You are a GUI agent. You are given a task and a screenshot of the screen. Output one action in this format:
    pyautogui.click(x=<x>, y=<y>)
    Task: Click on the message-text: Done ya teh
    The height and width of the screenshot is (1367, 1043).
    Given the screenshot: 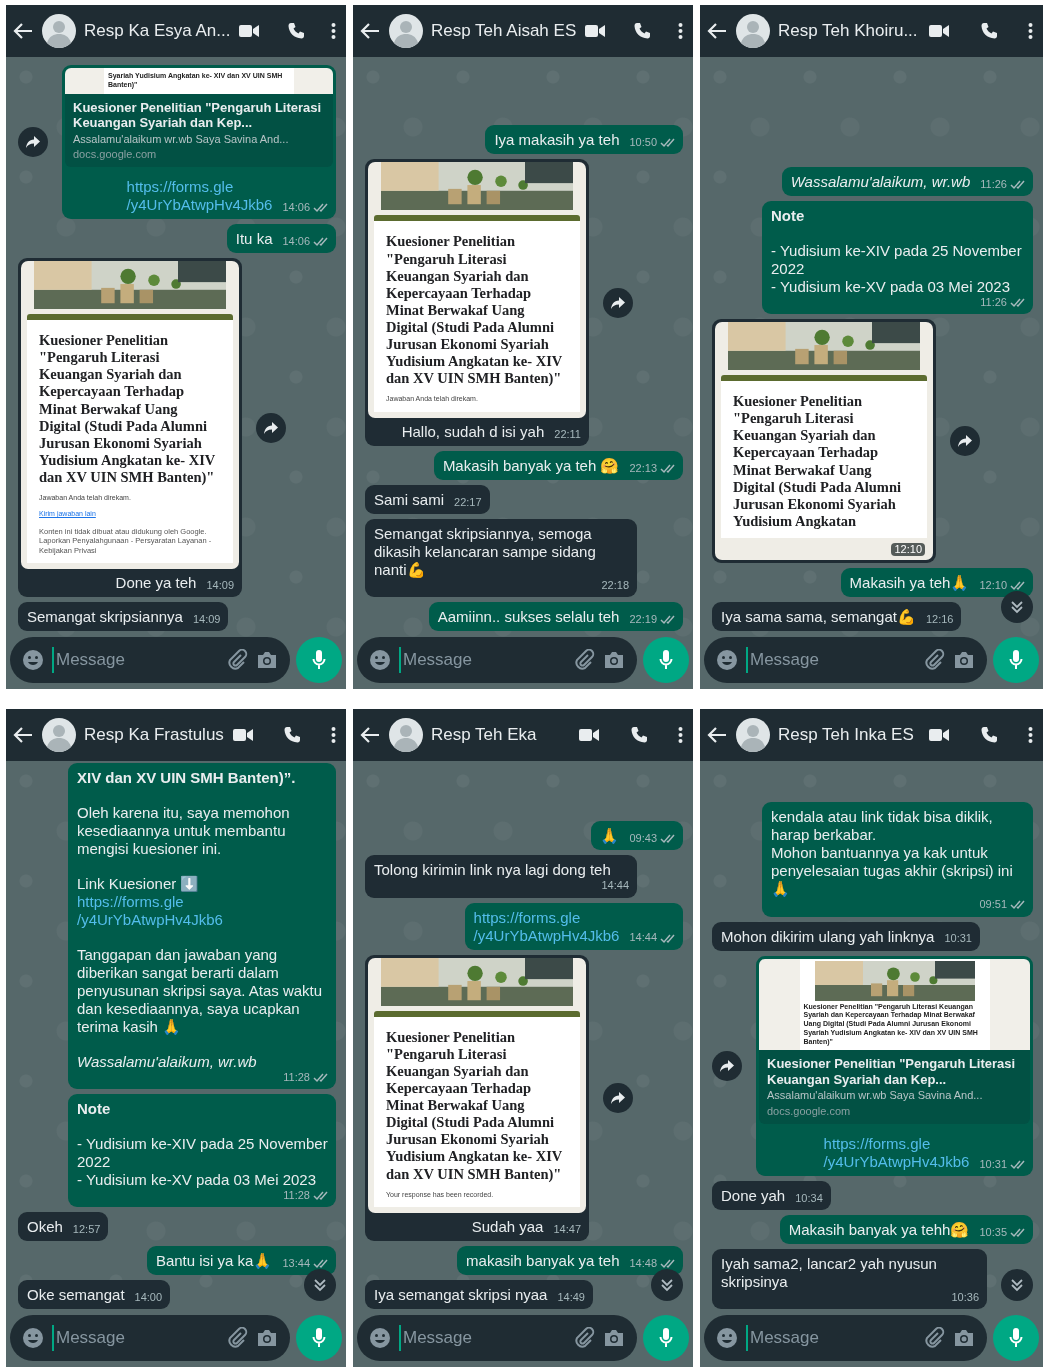 What is the action you would take?
    pyautogui.click(x=156, y=583)
    